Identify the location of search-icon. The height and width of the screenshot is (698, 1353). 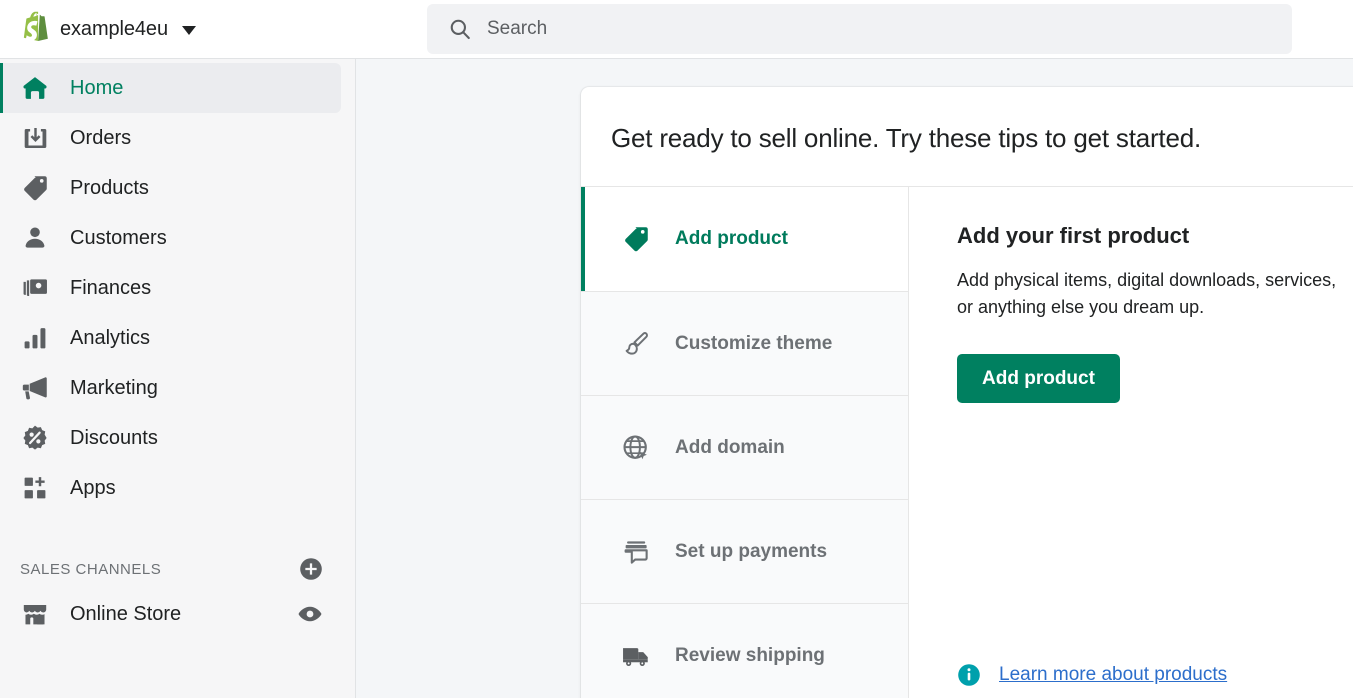
(460, 29).